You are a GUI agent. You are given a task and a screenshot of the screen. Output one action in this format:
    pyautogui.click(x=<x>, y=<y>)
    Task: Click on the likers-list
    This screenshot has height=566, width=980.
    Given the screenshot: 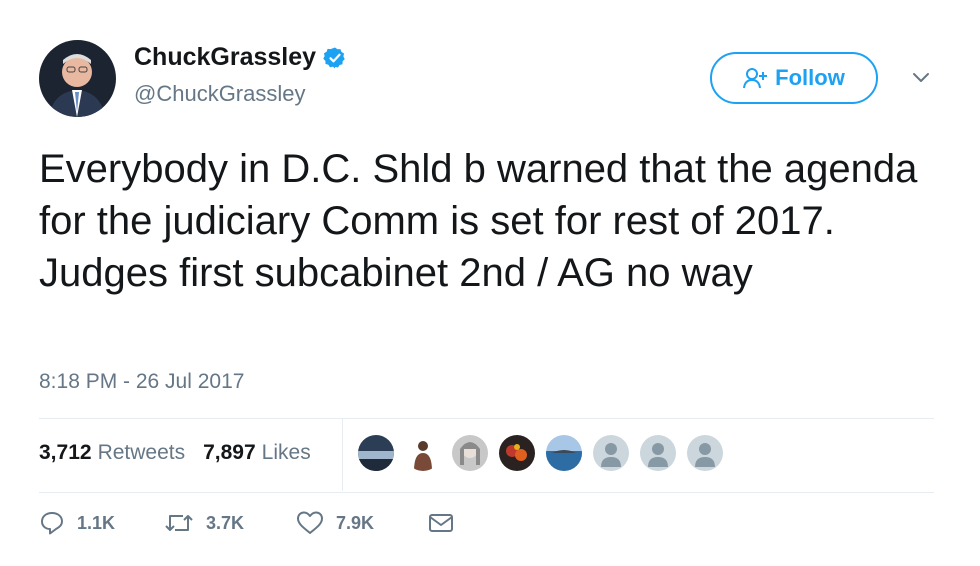 What is the action you would take?
    pyautogui.click(x=546, y=453)
    